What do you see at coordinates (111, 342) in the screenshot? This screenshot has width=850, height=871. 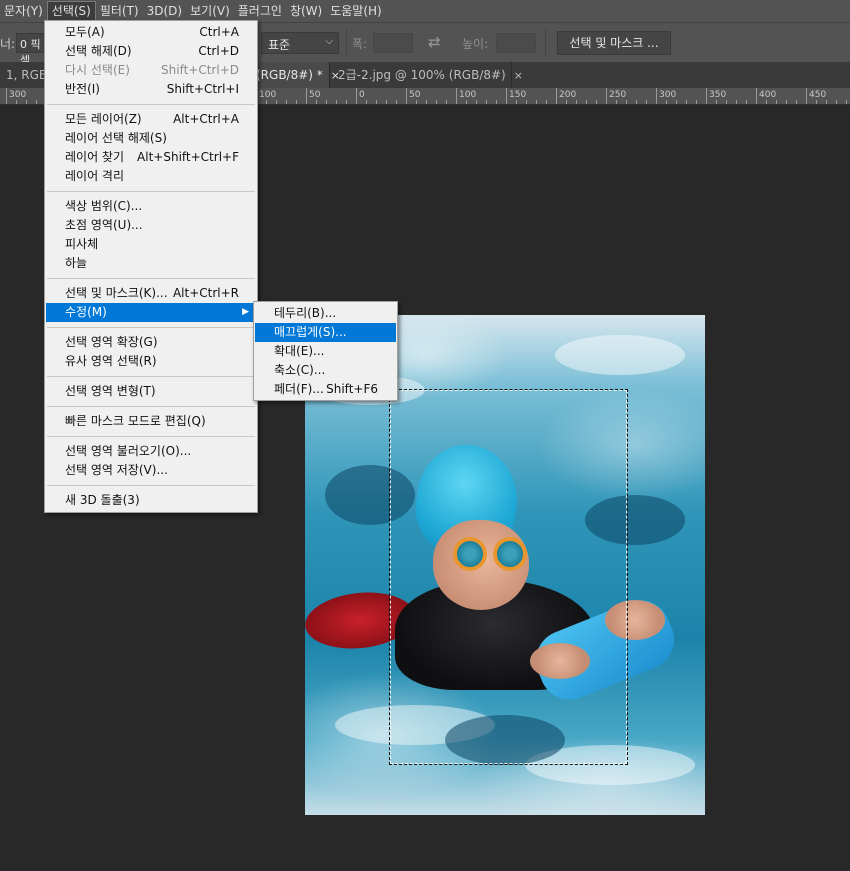 I see `menu-item-label: 선택 영역 확장(G)` at bounding box center [111, 342].